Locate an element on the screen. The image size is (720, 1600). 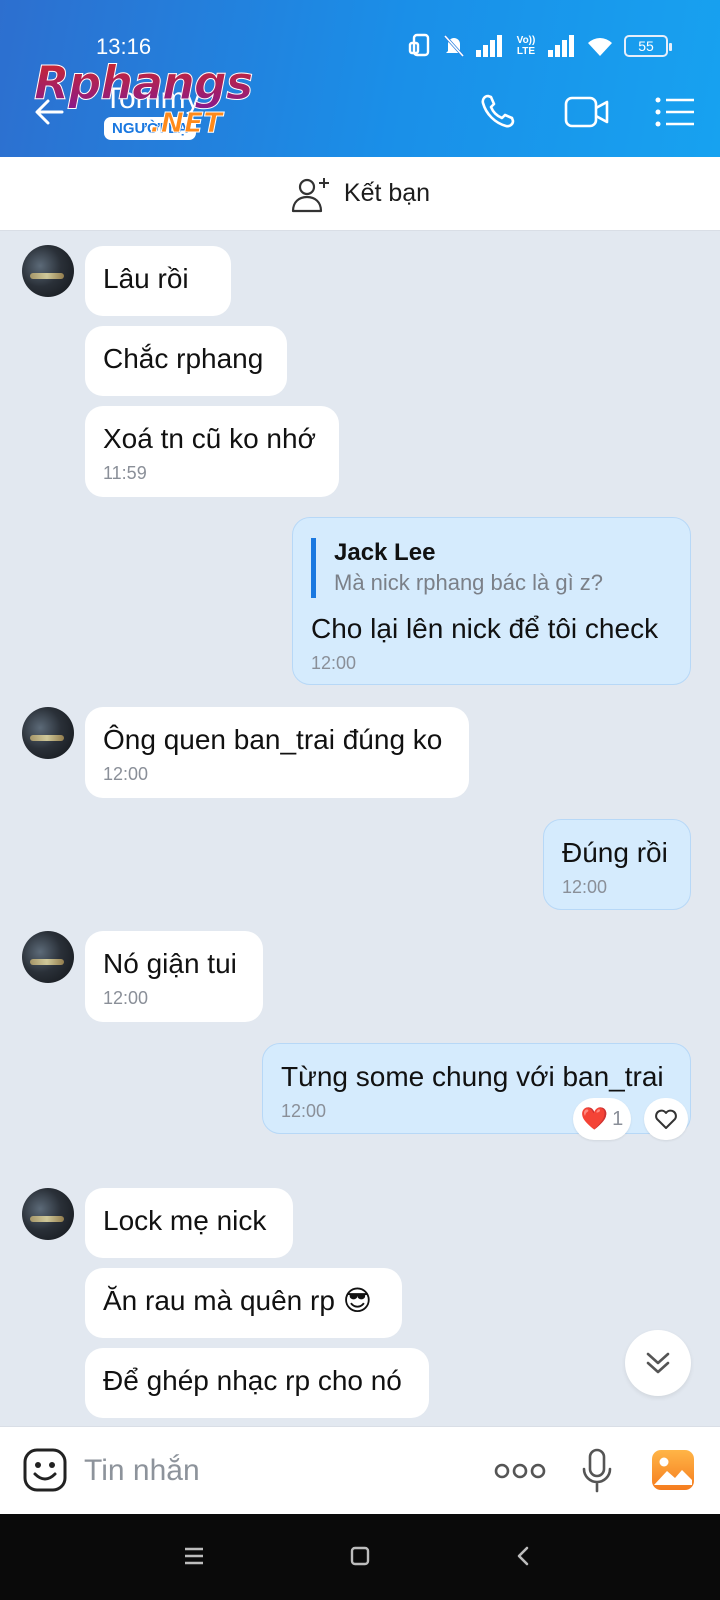
message-text: Ông quen ban_trai đúng ko is located at coordinates (273, 739).